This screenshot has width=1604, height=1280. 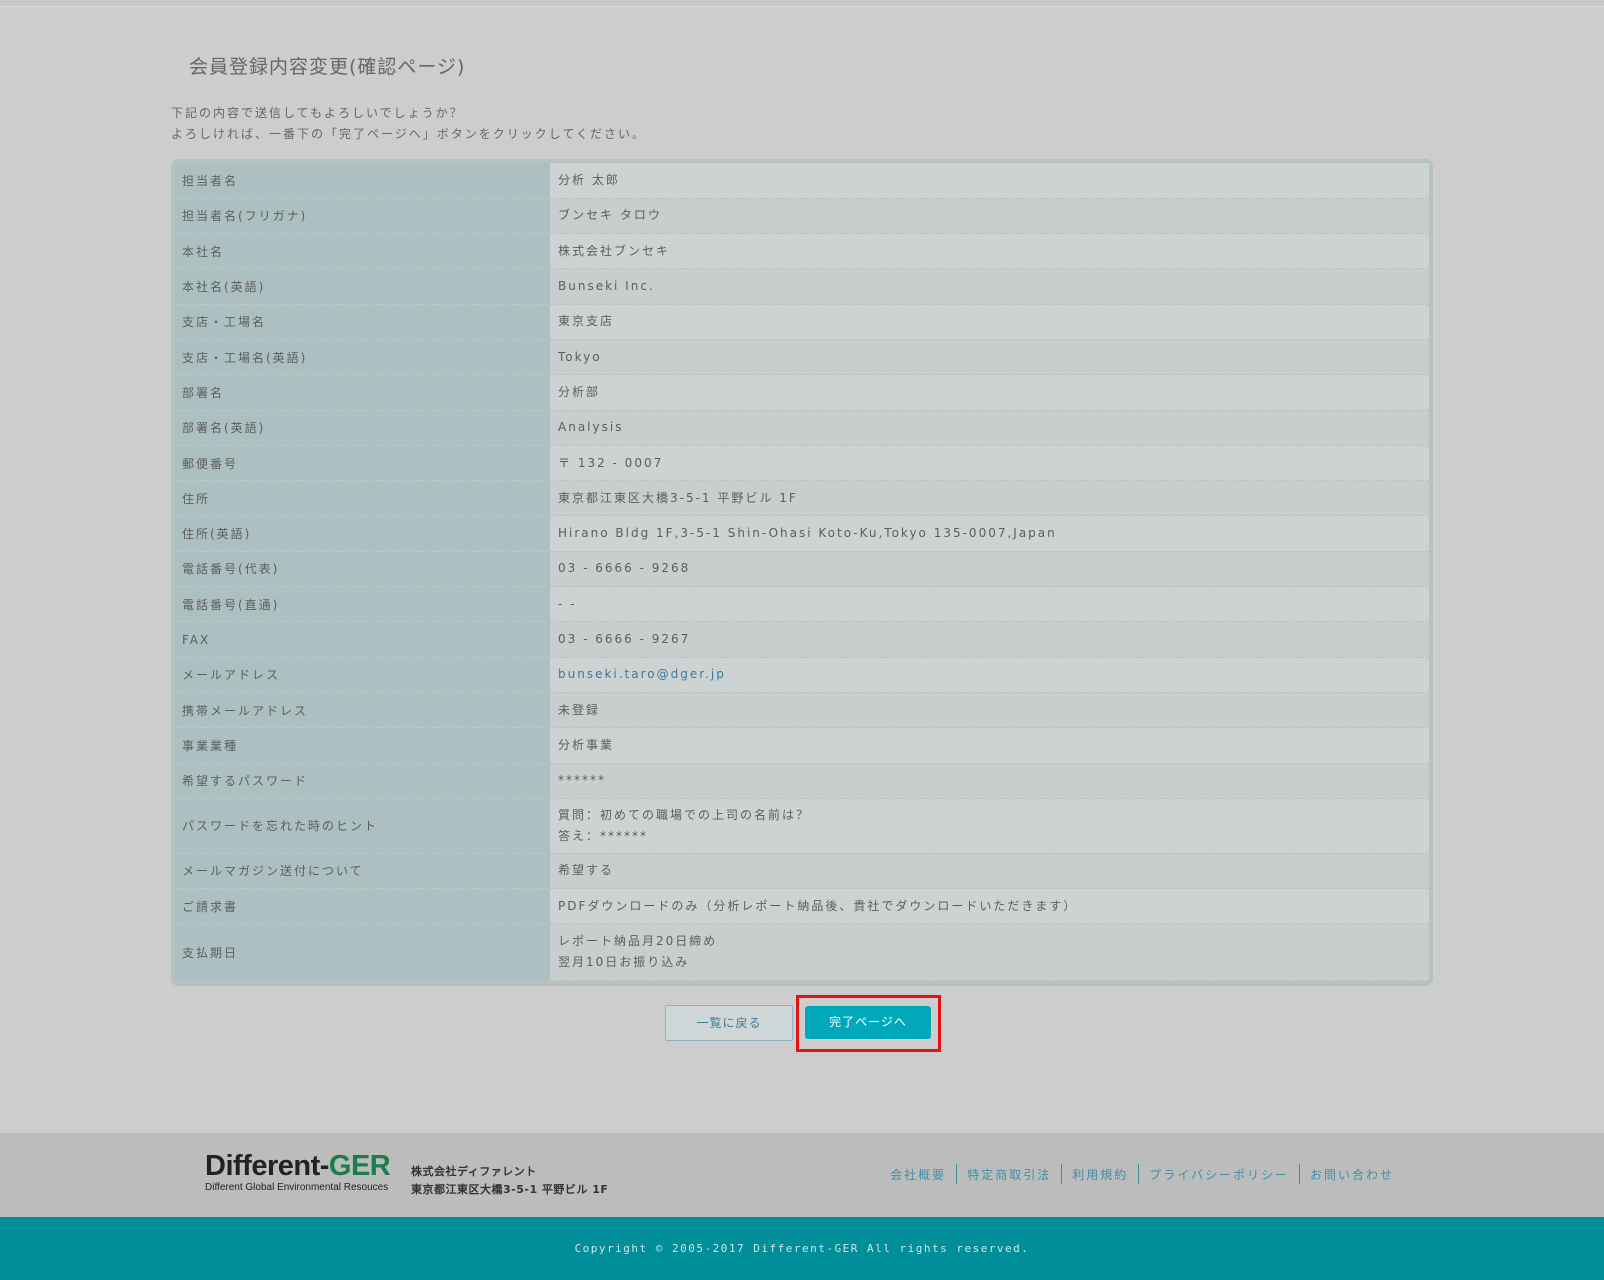 What do you see at coordinates (362, 498) in the screenshot?
I see `field-label: 住所` at bounding box center [362, 498].